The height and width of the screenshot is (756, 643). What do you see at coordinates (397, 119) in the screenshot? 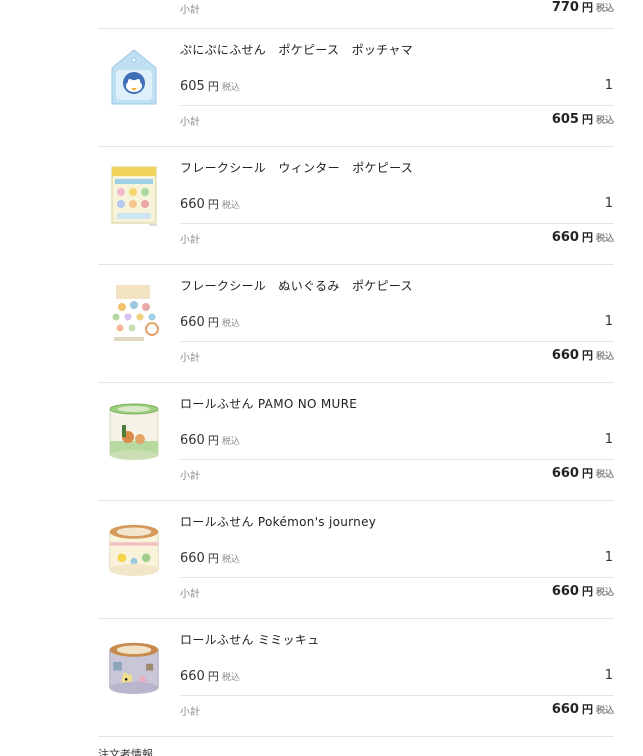
I see `subtotal-row: 小計 605 円税込` at bounding box center [397, 119].